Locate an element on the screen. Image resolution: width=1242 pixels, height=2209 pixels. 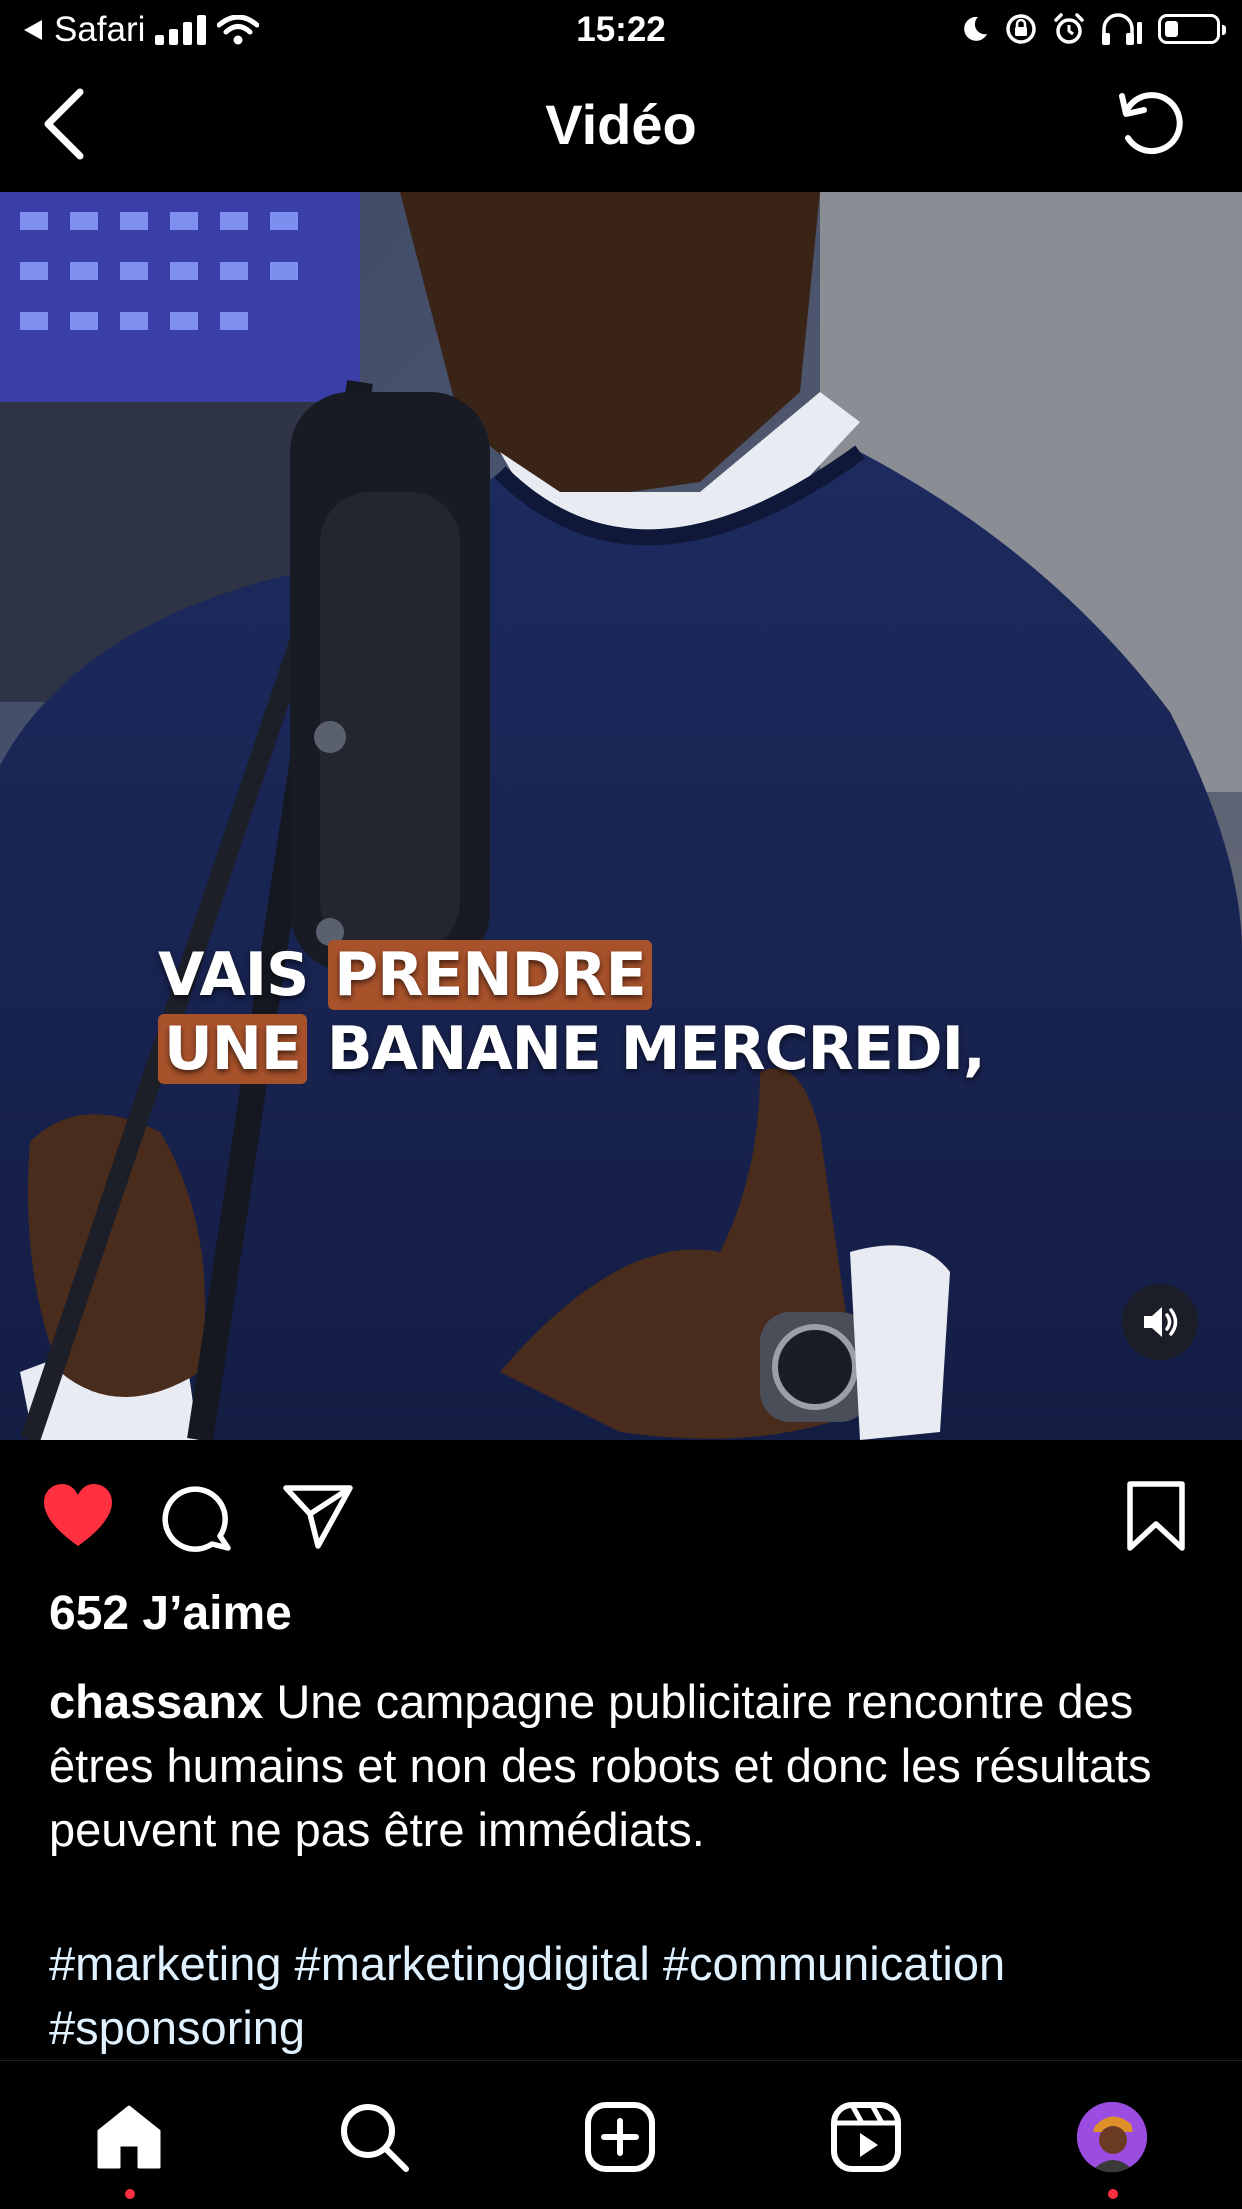
tab-profile is located at coordinates (1112, 2148).